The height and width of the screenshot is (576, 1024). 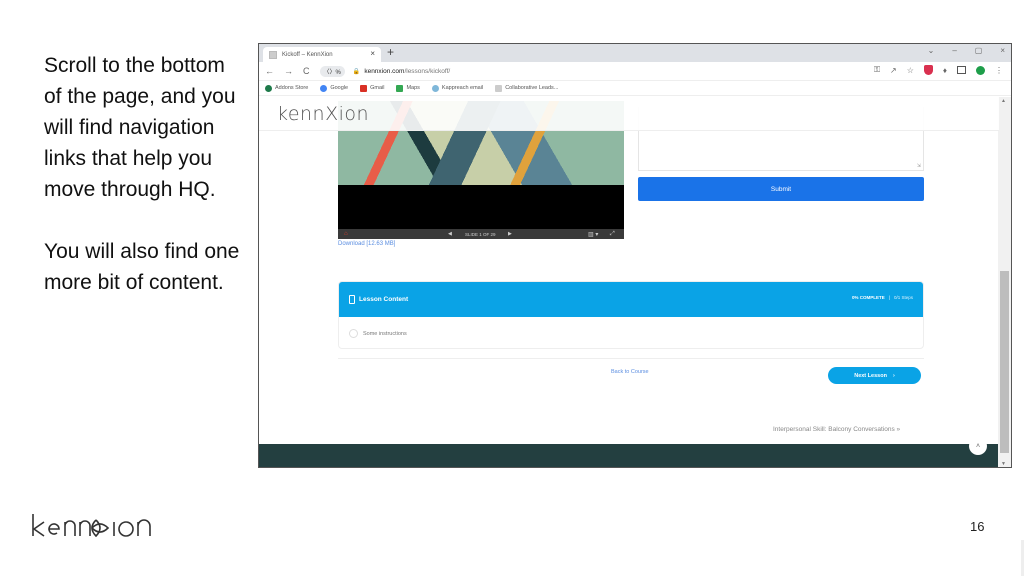 I want to click on tab-favicon-icon, so click(x=273, y=54).